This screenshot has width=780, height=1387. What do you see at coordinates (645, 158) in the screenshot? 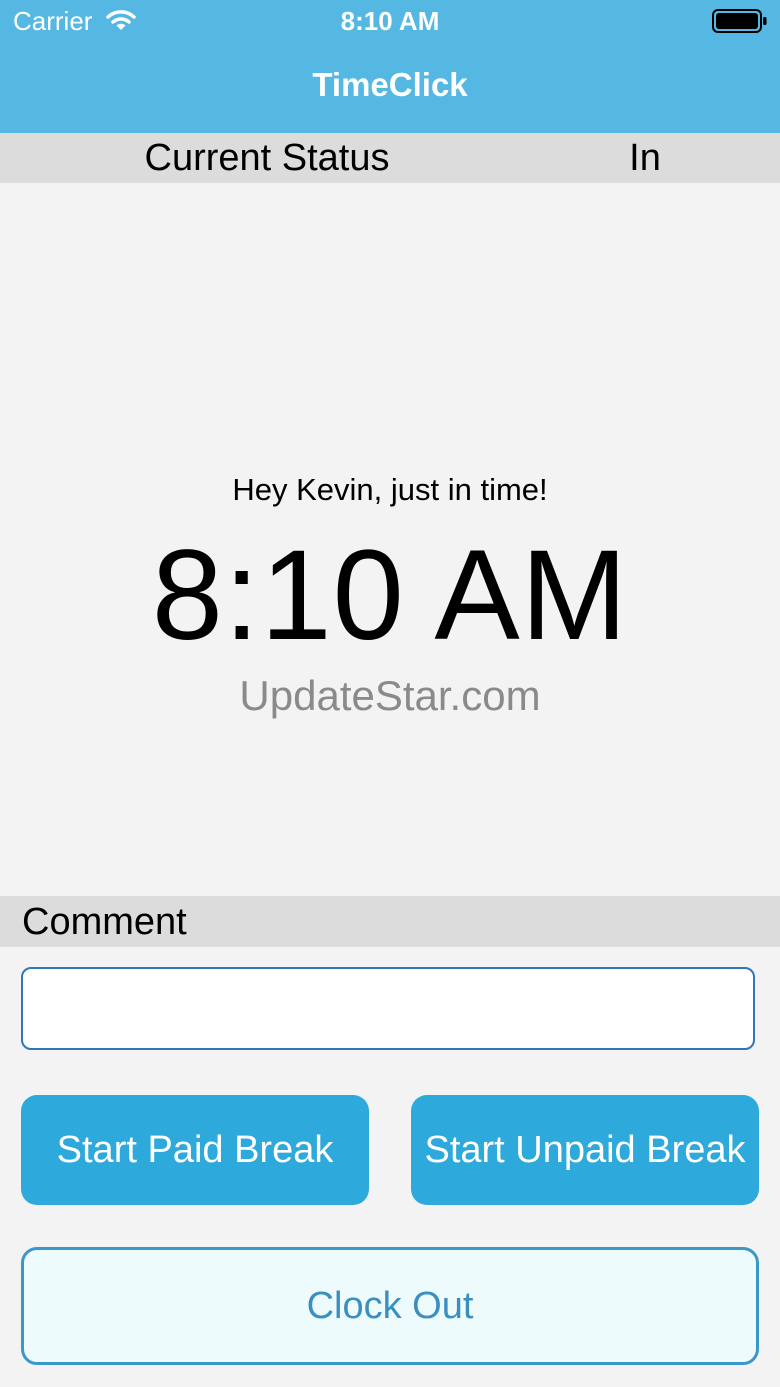
I see `current-status-value: In` at bounding box center [645, 158].